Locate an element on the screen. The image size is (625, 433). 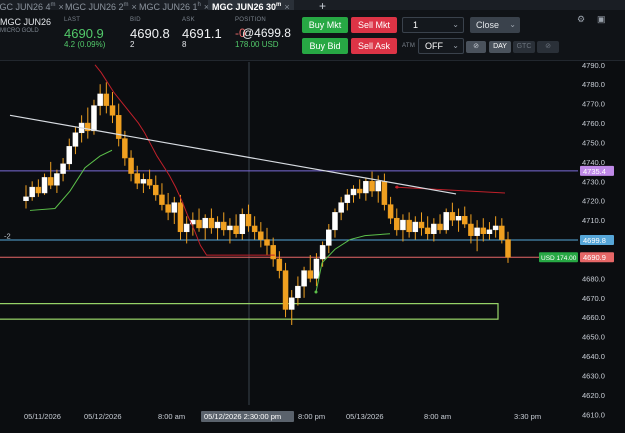
price-tag-label: 4690.9 is located at coordinates (594, 257).